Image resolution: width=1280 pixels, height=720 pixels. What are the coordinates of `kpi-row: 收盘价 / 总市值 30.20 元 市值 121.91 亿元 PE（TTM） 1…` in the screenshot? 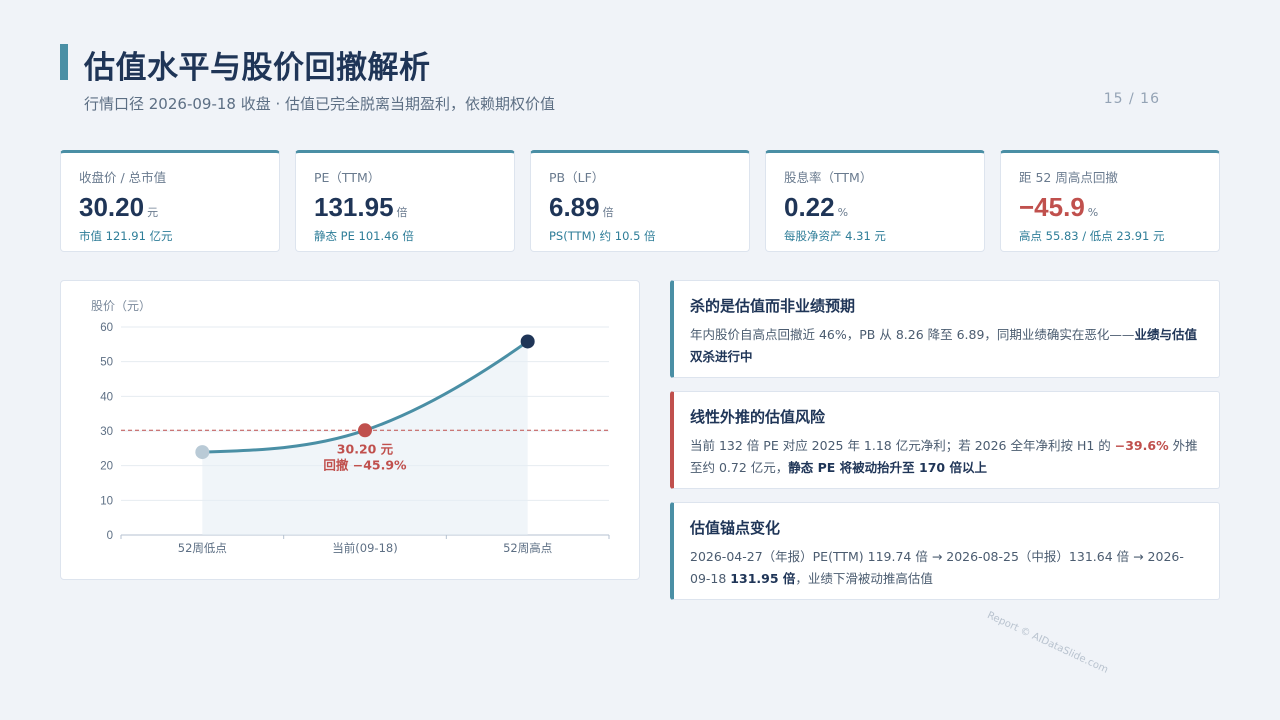 It's located at (640, 201).